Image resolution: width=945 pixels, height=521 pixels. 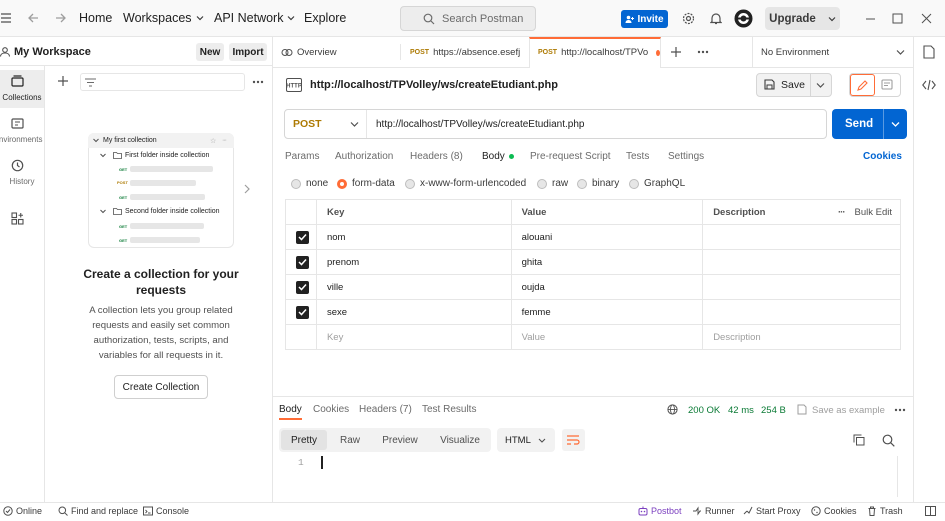 What do you see at coordinates (874, 212) in the screenshot?
I see `bulk-edit-link: Bulk Edit` at bounding box center [874, 212].